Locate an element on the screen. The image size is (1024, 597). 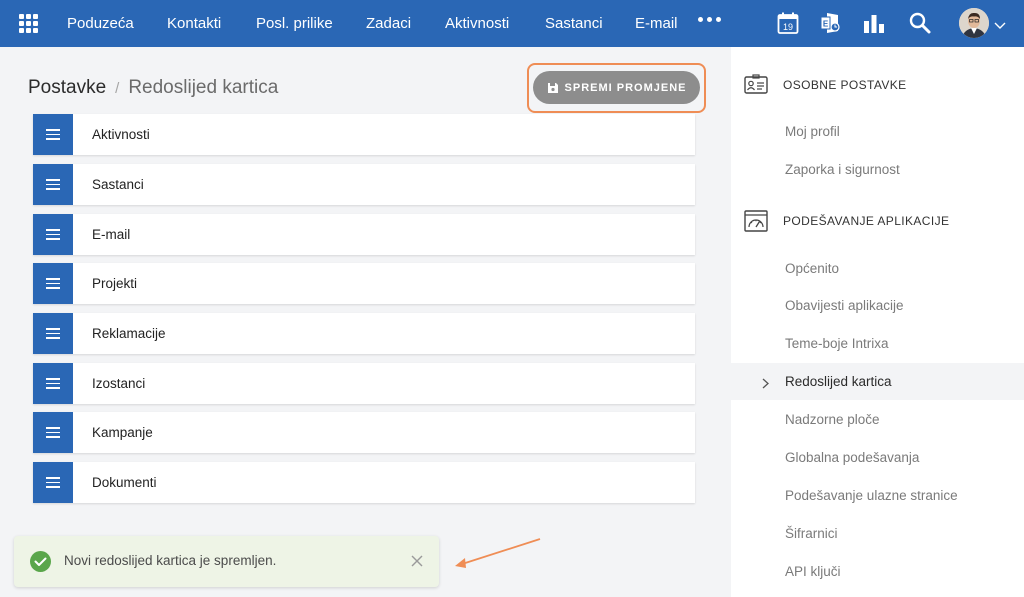
sidebar-item-label: Nadzorne ploče is located at coordinates (832, 419).